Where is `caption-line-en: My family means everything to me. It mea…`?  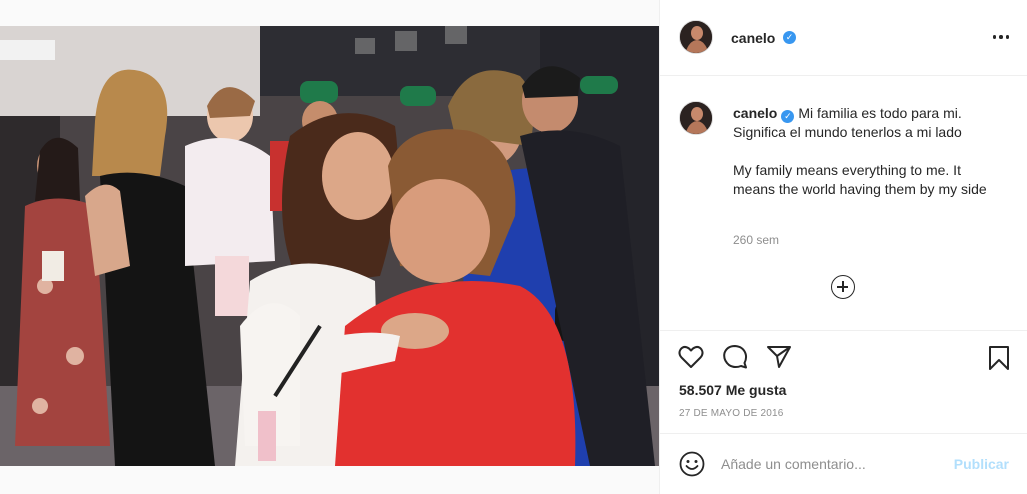 caption-line-en: My family means everything to me. It mea… is located at coordinates (860, 179).